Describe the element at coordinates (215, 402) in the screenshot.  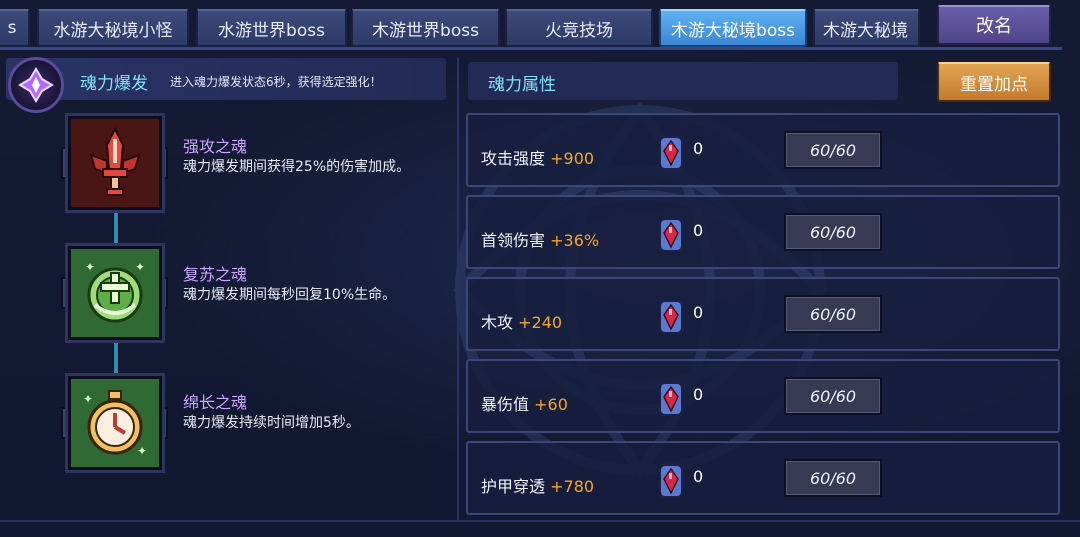
I see `skill-name: 绵长之魂` at that location.